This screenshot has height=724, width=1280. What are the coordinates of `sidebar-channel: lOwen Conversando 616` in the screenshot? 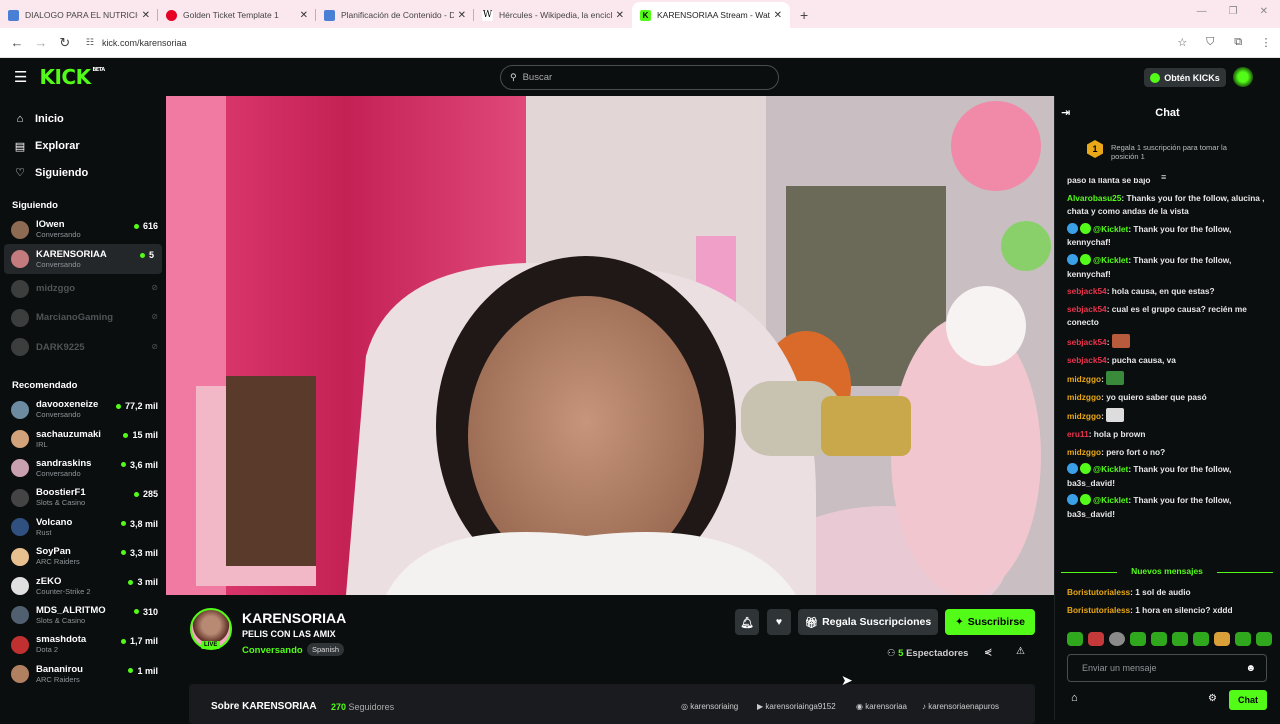 It's located at (83, 229).